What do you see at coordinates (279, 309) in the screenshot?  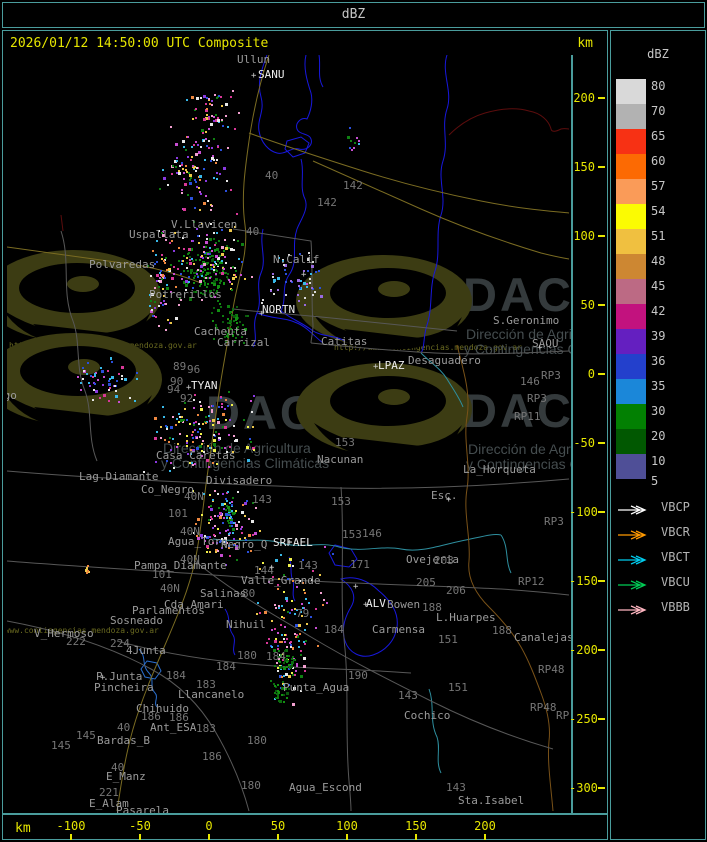 I see `station-code-label: NORTN` at bounding box center [279, 309].